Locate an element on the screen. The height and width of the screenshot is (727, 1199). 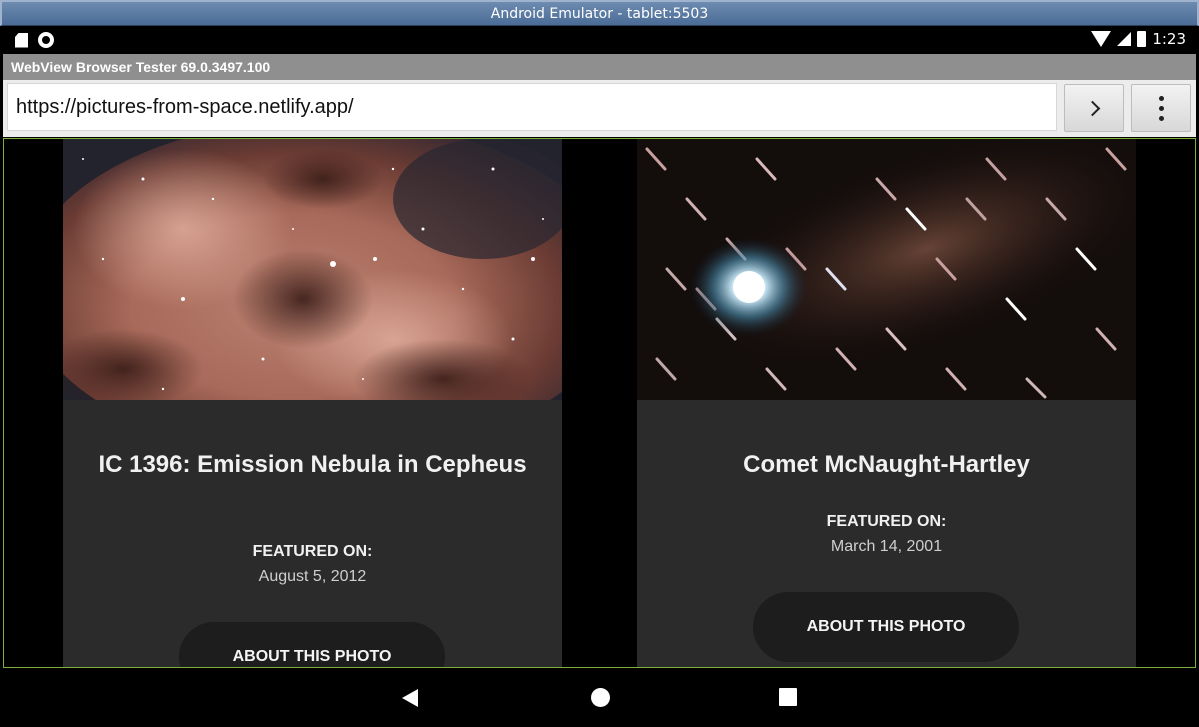
status-bar: 1:23 is located at coordinates (599, 40).